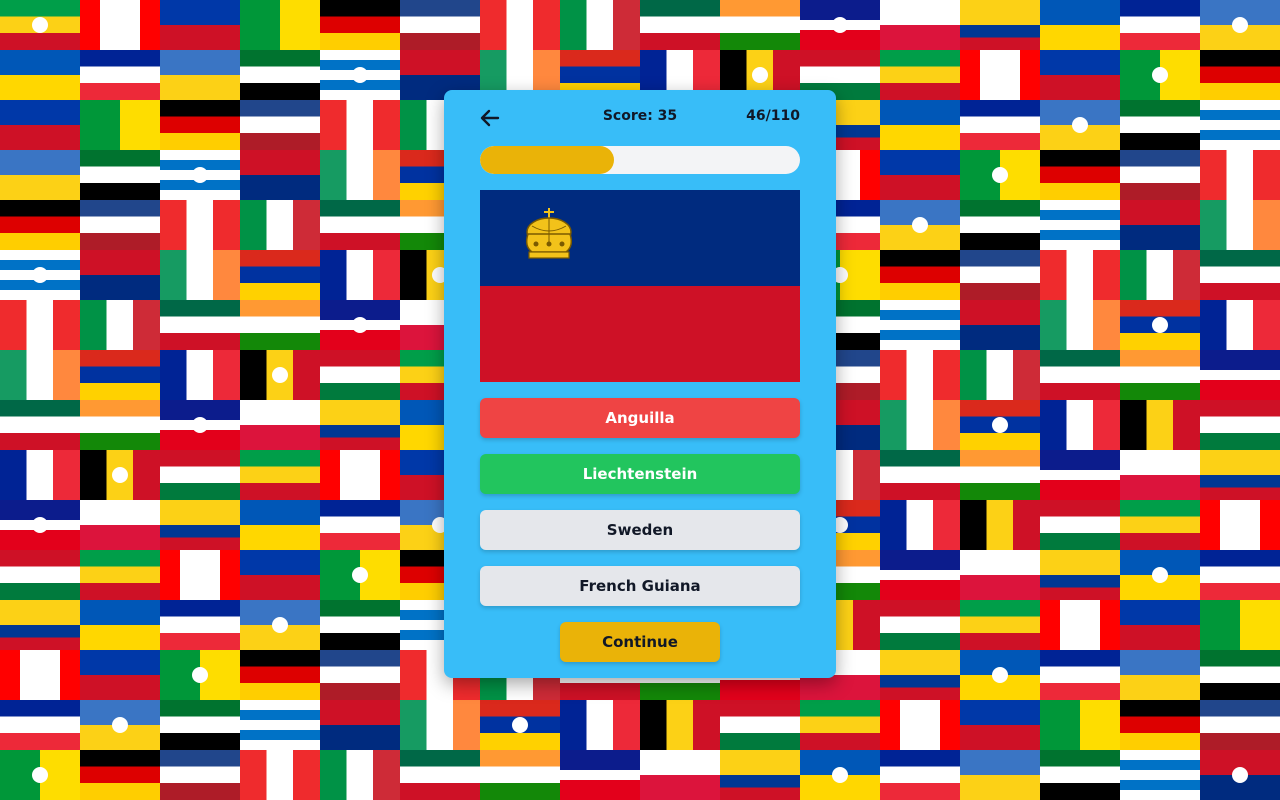 This screenshot has width=1280, height=800. What do you see at coordinates (640, 530) in the screenshot?
I see `answer-option-sweden: Sweden` at bounding box center [640, 530].